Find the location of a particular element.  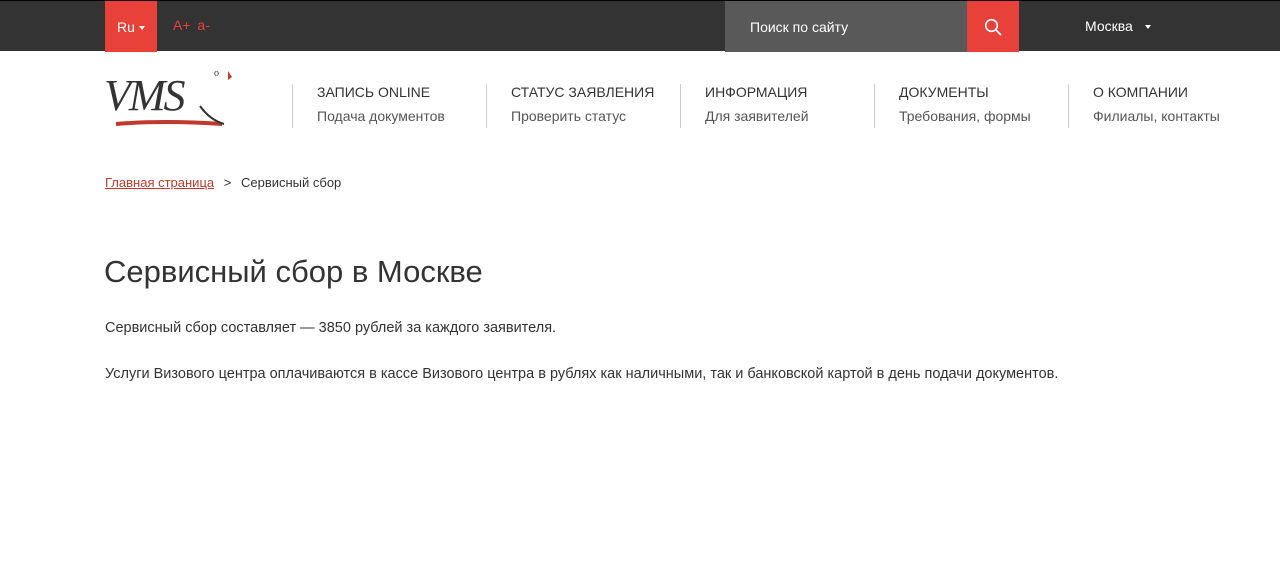

nav-title: ЗАПИСЬ ONLINE is located at coordinates (374, 92).